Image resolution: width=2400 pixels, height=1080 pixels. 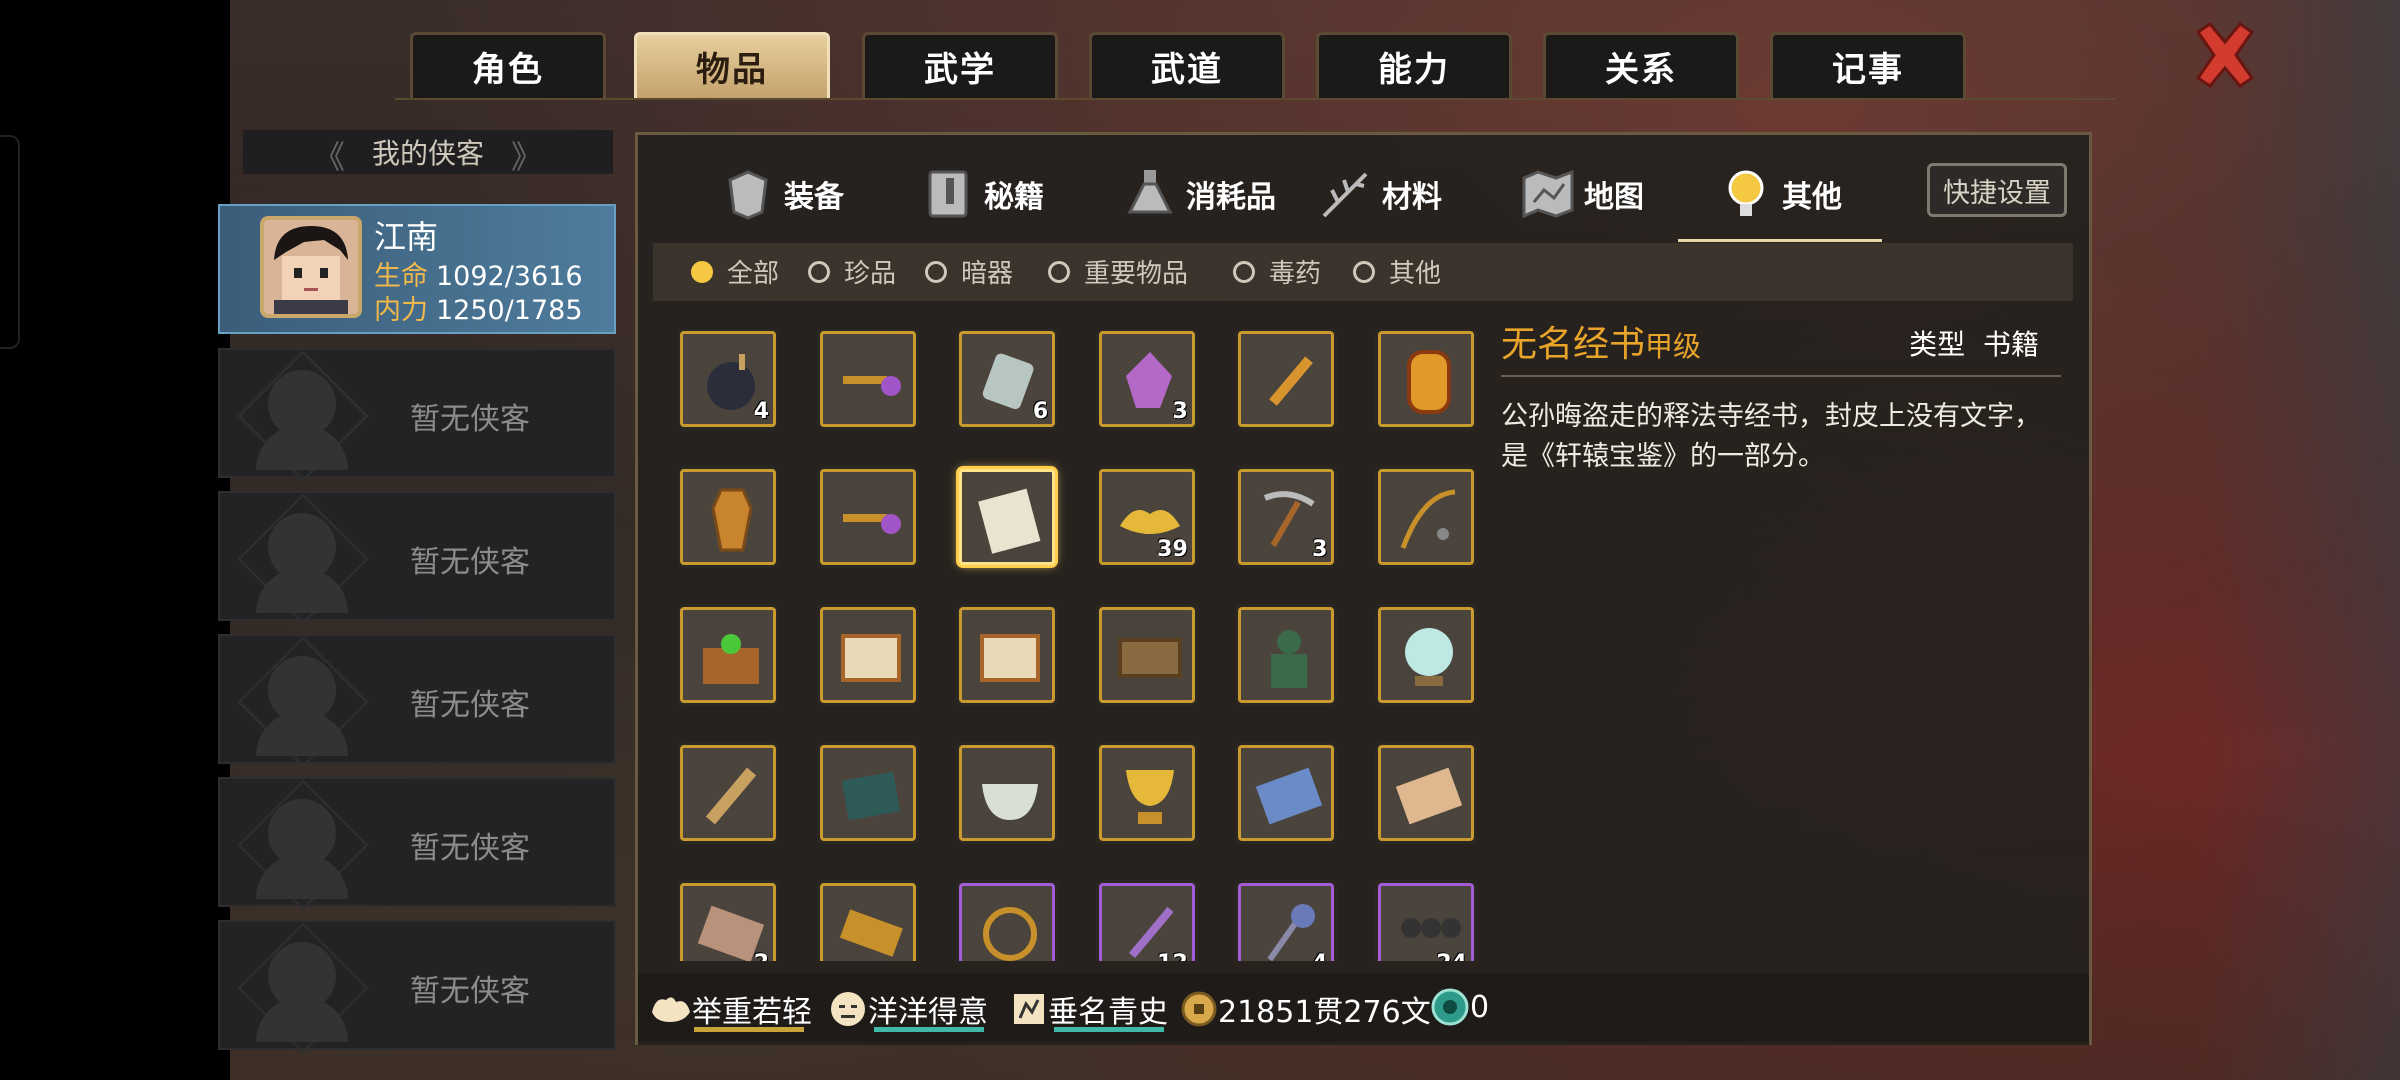 What do you see at coordinates (1007, 379) in the screenshot?
I see `item-slot: 6` at bounding box center [1007, 379].